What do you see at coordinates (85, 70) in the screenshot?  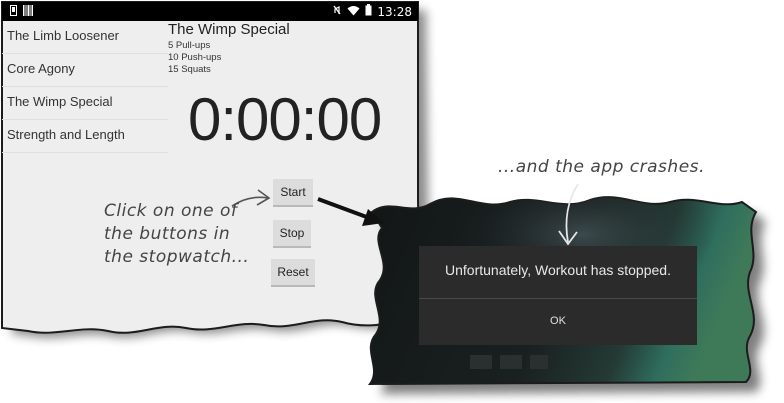 I see `list-item: Core Agony` at bounding box center [85, 70].